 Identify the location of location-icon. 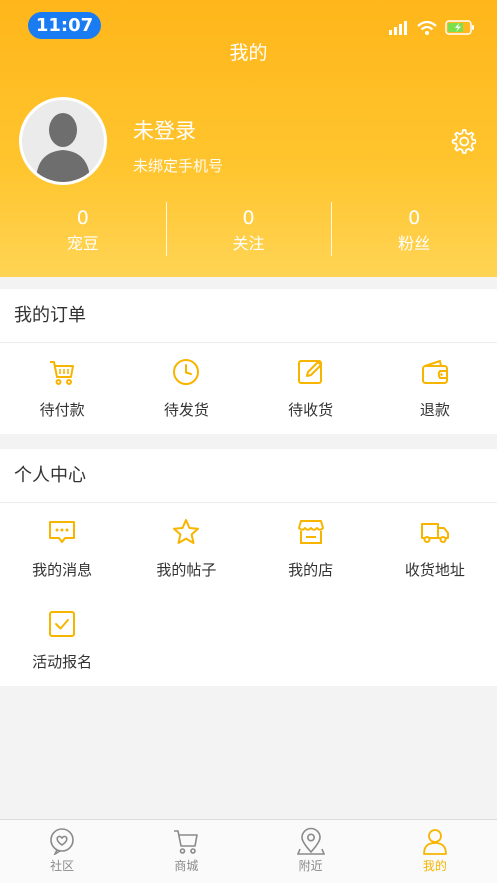
(310, 841).